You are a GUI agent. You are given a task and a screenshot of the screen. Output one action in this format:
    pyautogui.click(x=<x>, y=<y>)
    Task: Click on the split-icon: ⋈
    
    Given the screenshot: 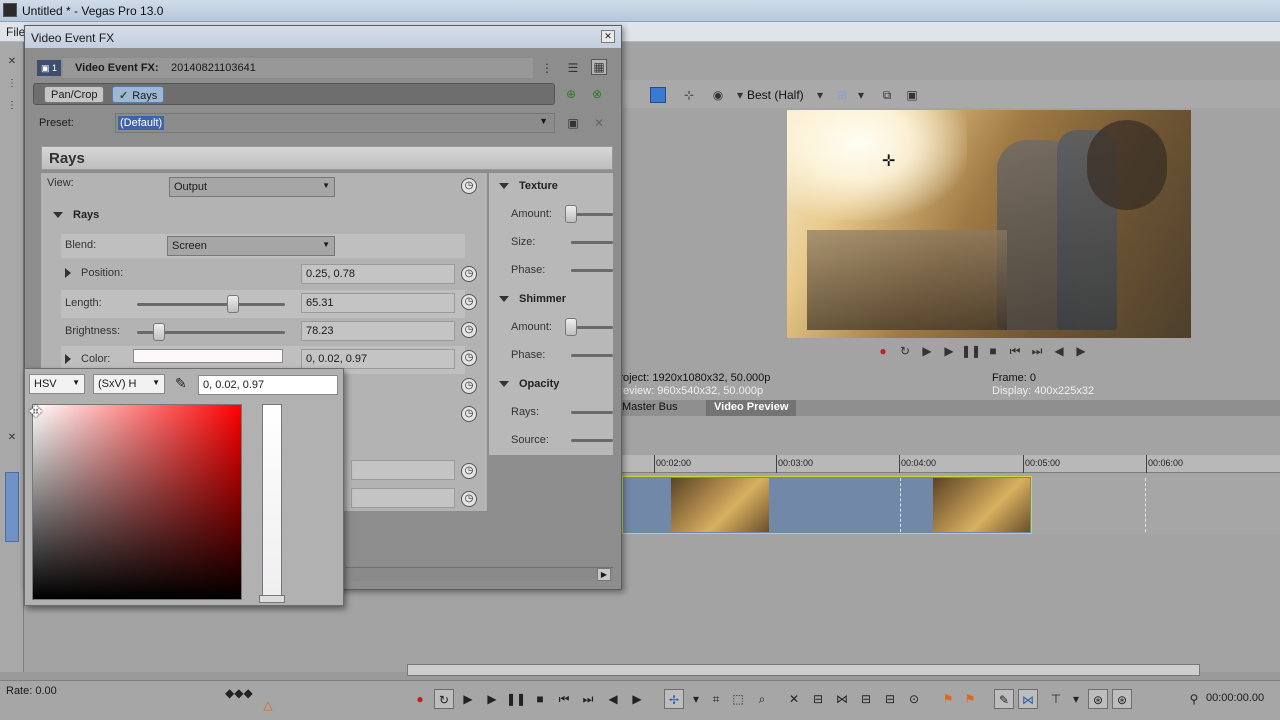 What is the action you would take?
    pyautogui.click(x=842, y=699)
    